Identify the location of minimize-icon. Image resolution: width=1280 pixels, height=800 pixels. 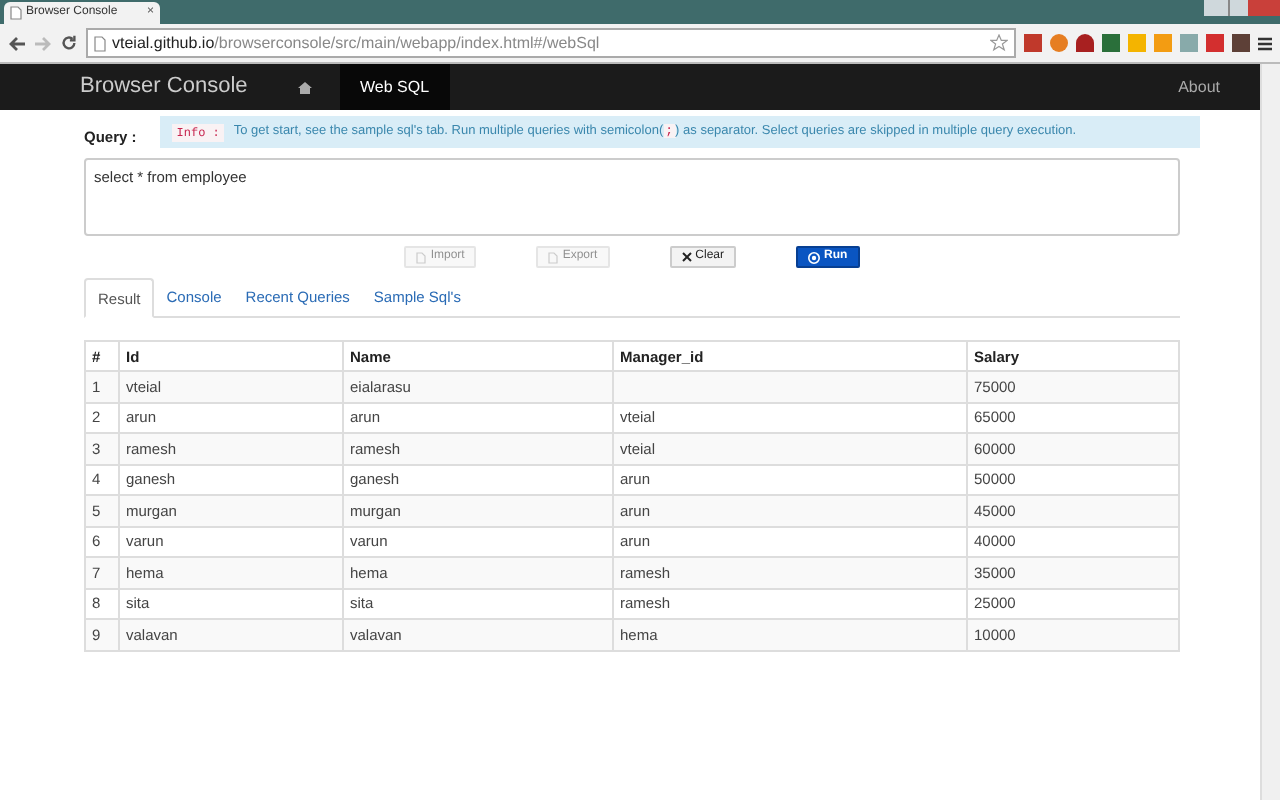
(1216, 8).